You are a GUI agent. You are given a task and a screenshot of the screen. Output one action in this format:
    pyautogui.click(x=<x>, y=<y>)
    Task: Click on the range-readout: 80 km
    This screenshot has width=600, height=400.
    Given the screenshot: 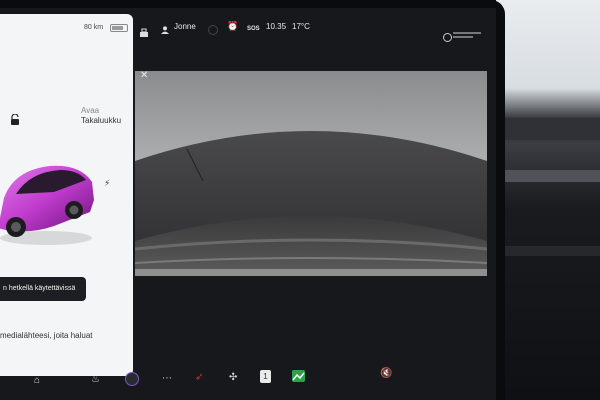 What is the action you would take?
    pyautogui.click(x=94, y=27)
    